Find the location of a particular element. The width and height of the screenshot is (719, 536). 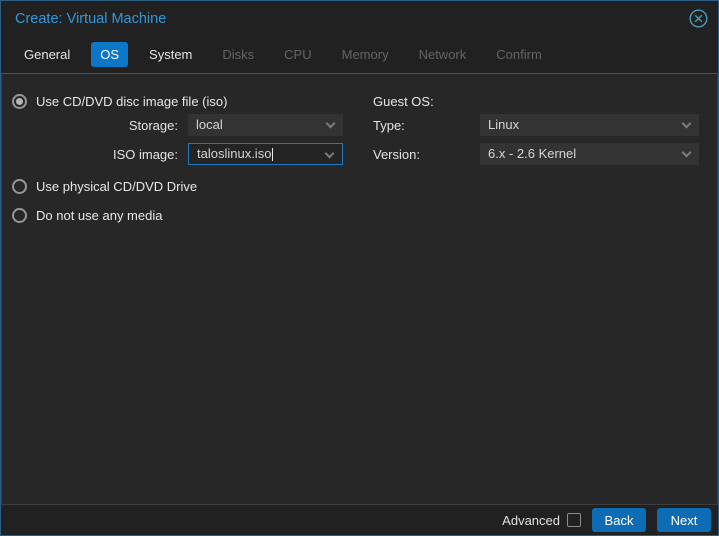

os-type-select: Linux is located at coordinates (589, 125).